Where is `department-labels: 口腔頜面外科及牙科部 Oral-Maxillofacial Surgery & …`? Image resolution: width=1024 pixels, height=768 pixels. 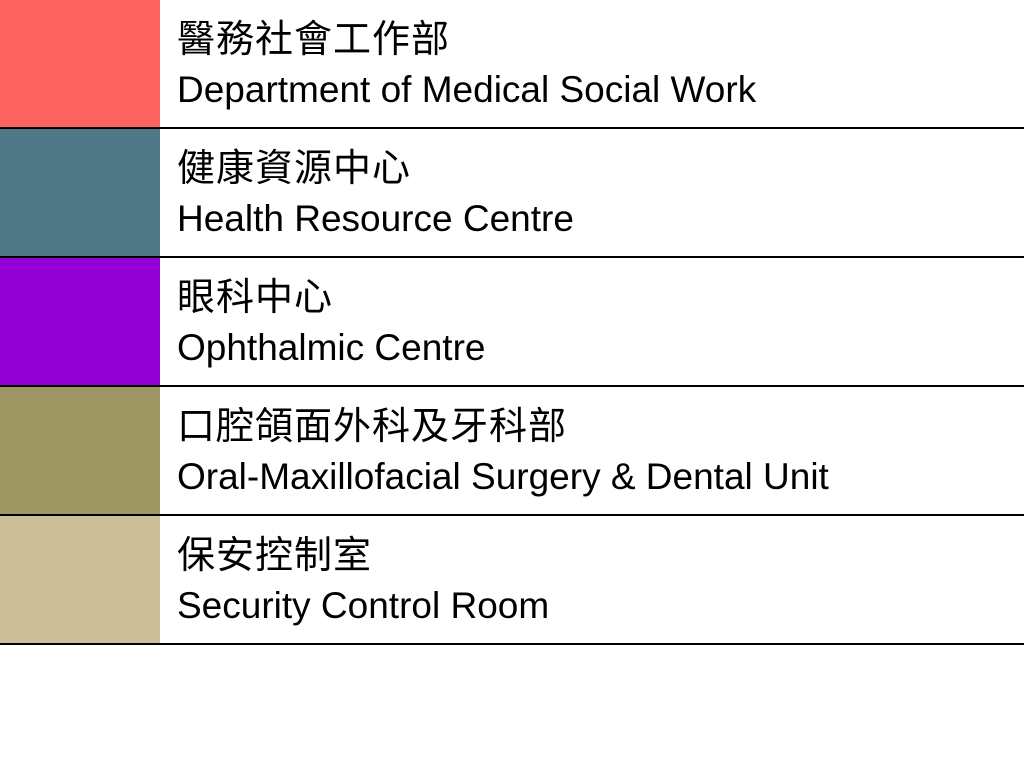
department-labels: 口腔頜面外科及牙科部 Oral-Maxillofacial Surgery & … is located at coordinates (592, 450).